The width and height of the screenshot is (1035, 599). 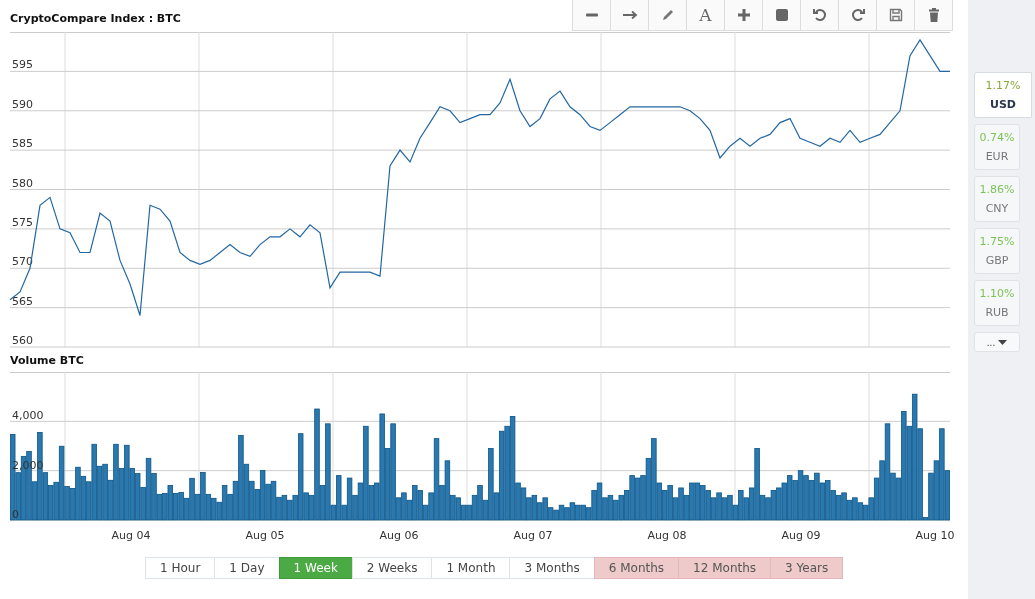 I want to click on currency-code: RUB, so click(x=997, y=312).